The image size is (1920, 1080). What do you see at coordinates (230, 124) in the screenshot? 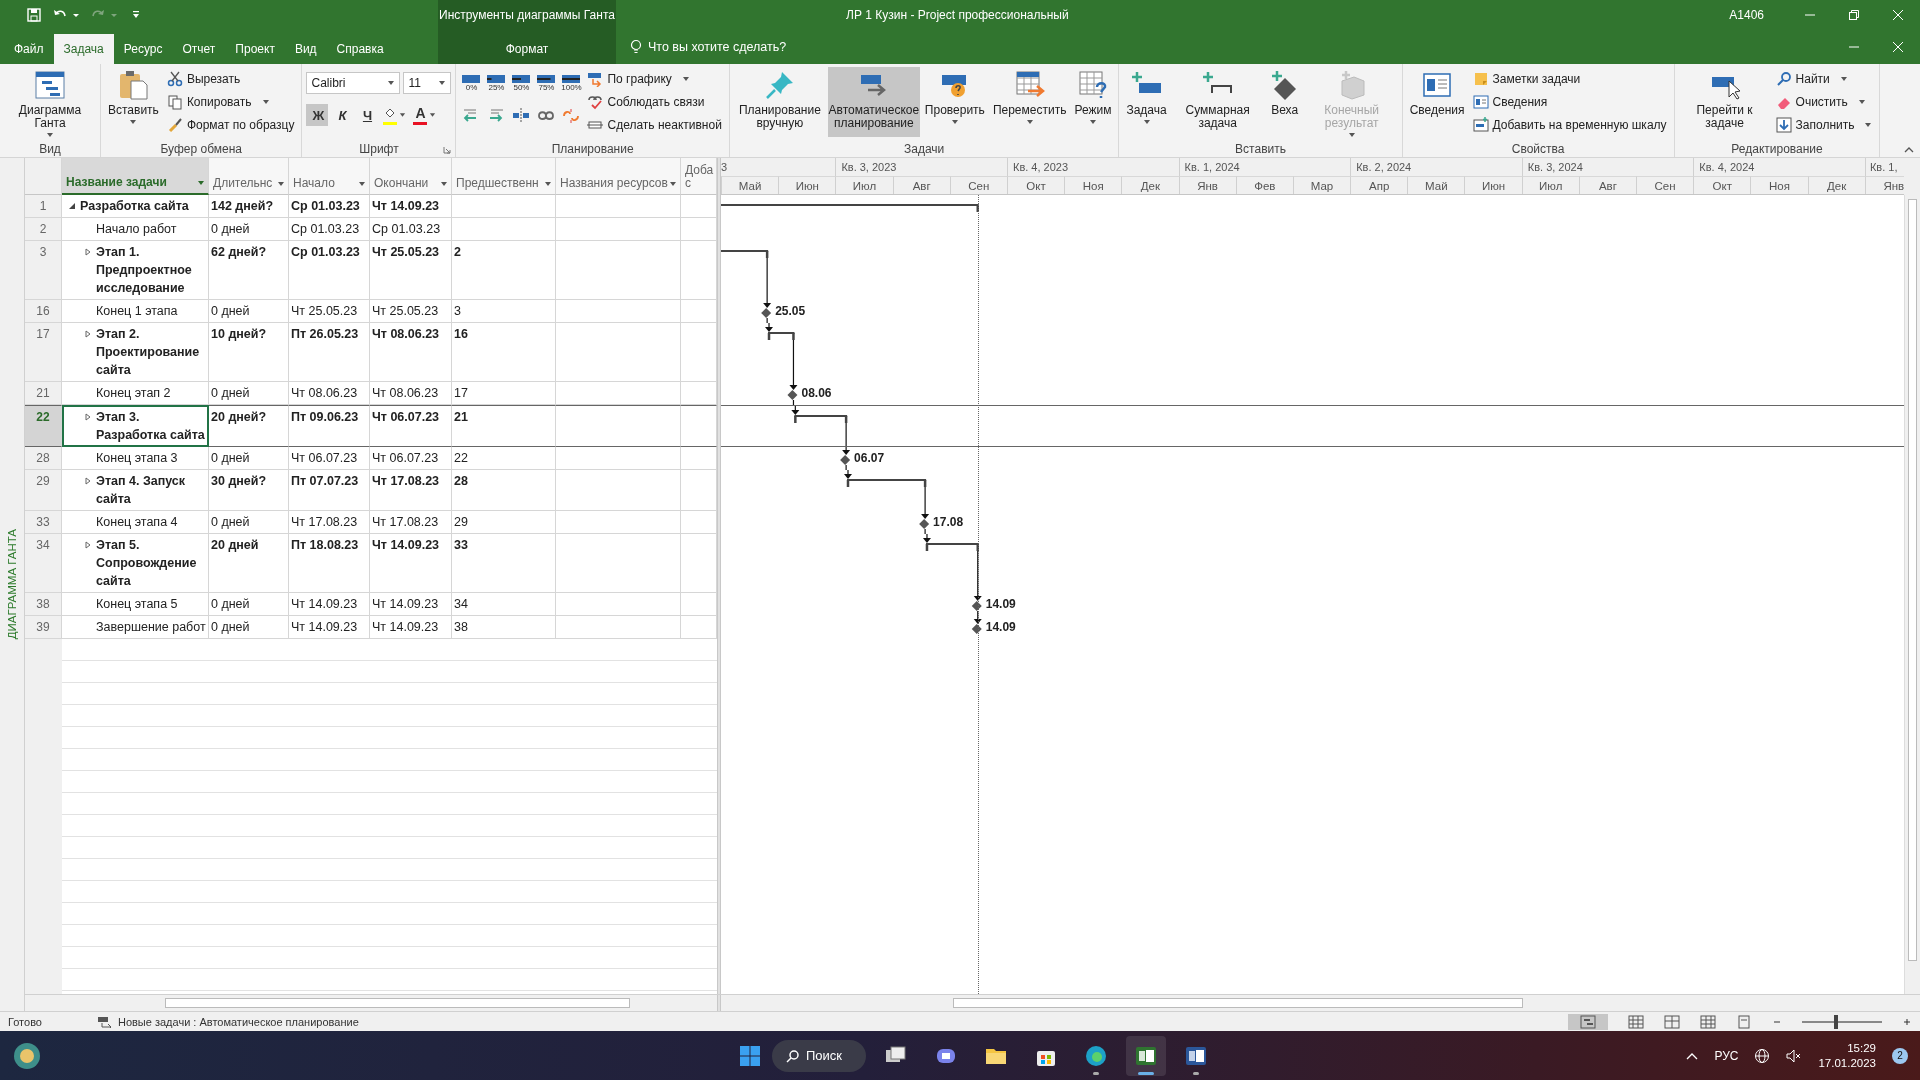
I see `ribbon-button: Формат по образцу` at bounding box center [230, 124].